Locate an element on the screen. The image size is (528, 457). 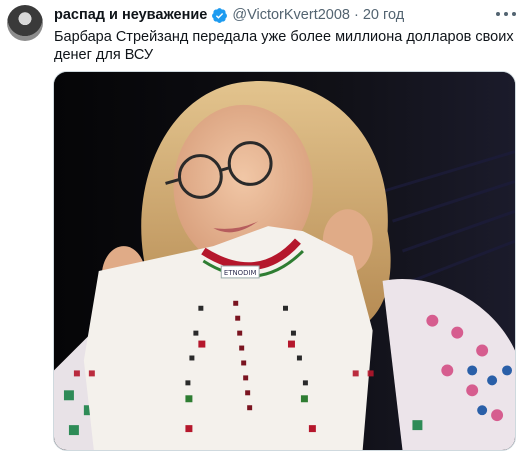
more-options-icon is located at coordinates (506, 14).